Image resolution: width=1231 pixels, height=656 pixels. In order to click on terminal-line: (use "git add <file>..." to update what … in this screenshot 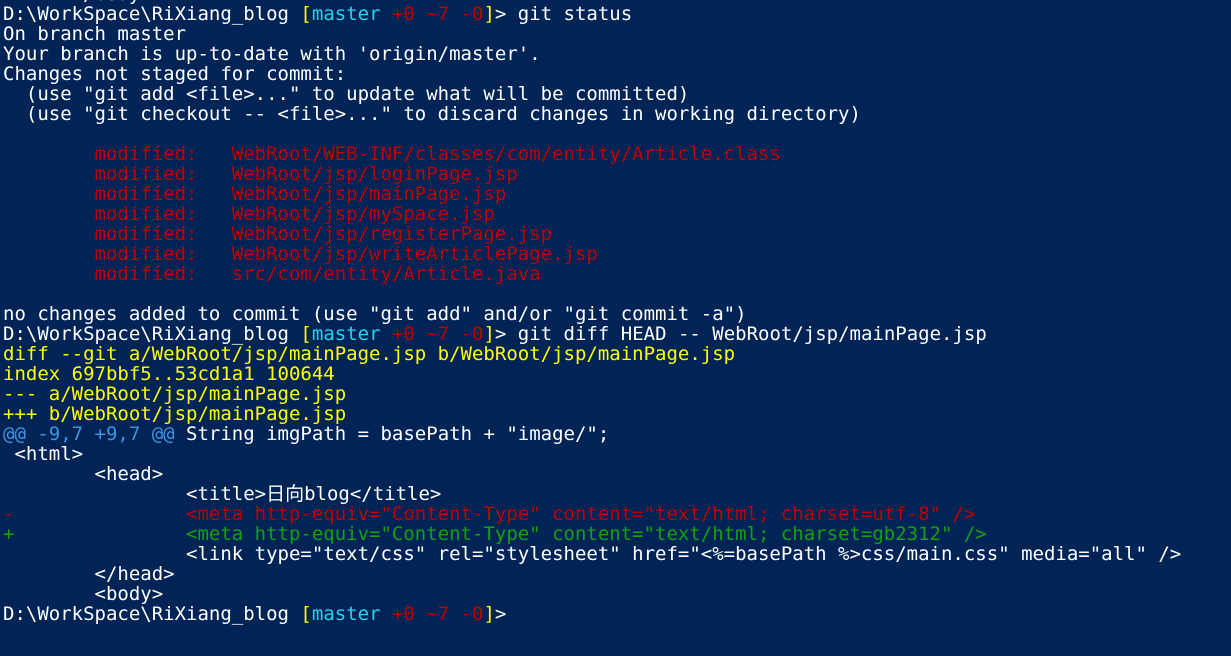, I will do `click(615, 94)`.